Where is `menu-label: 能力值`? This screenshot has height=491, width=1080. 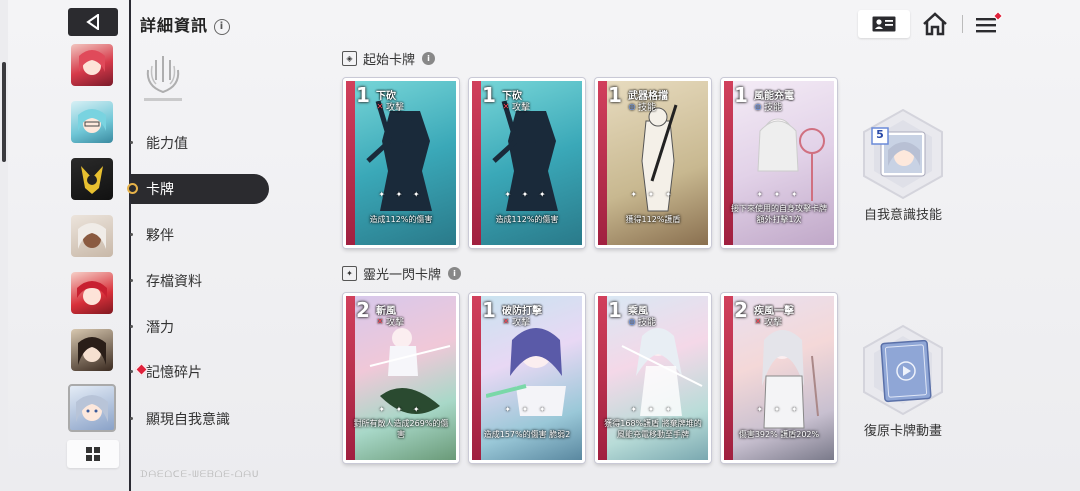
menu-label: 能力值 is located at coordinates (167, 144).